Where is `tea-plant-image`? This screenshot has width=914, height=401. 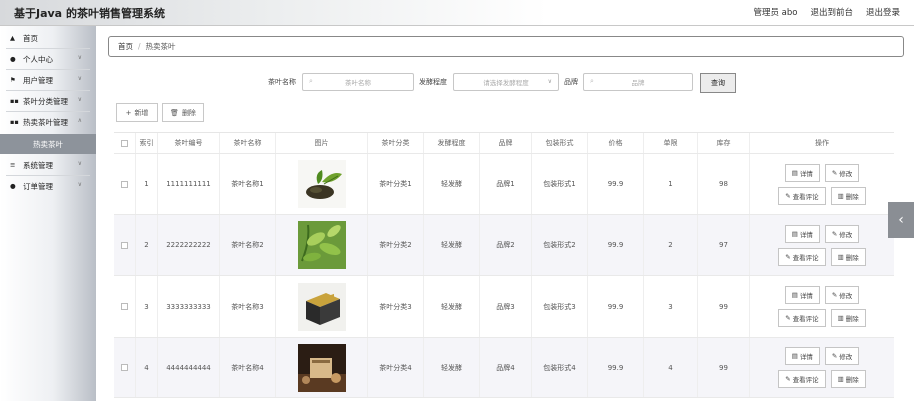
tea-plant-image is located at coordinates (321, 245).